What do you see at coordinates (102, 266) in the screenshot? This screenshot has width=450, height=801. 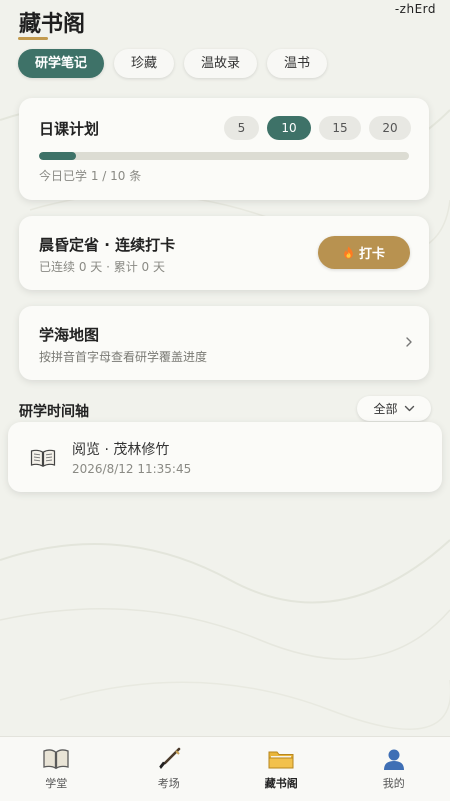 I see `checkin-streak-text: 已连续 0 天 · 累计 0 天` at bounding box center [102, 266].